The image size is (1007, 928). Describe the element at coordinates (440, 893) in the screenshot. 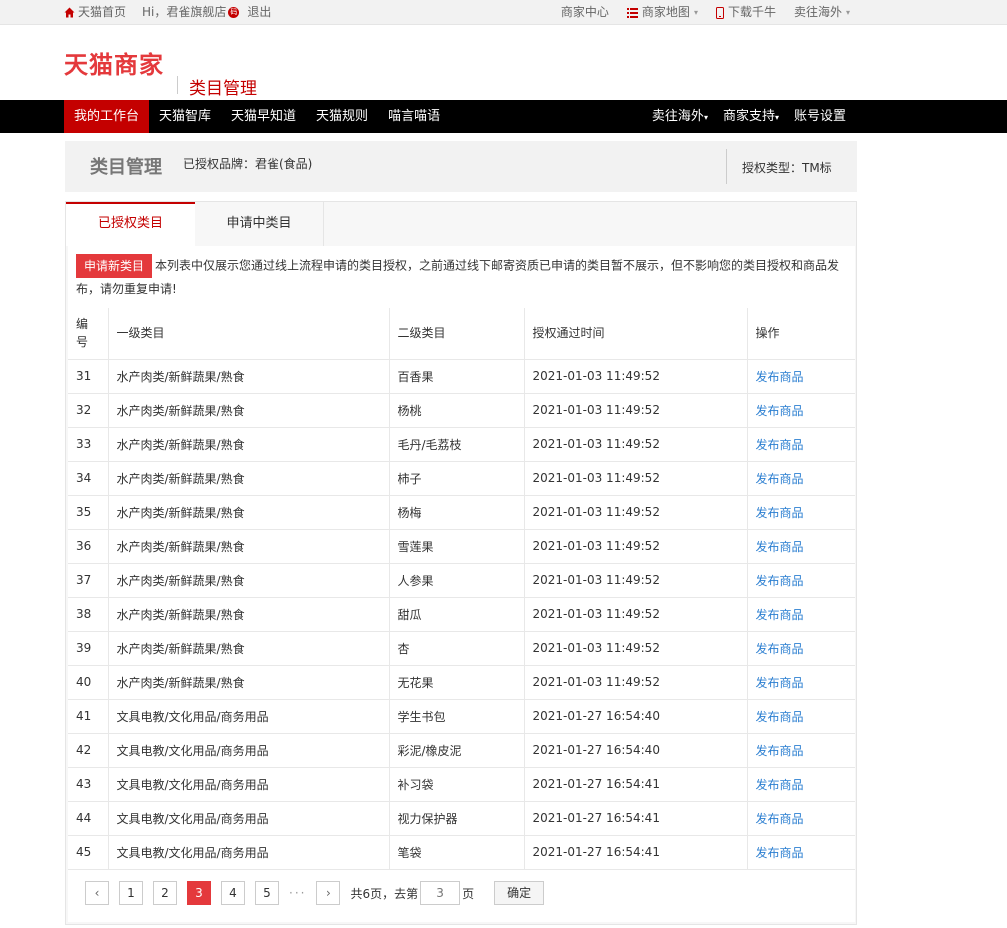

I see `goto-page-input` at that location.